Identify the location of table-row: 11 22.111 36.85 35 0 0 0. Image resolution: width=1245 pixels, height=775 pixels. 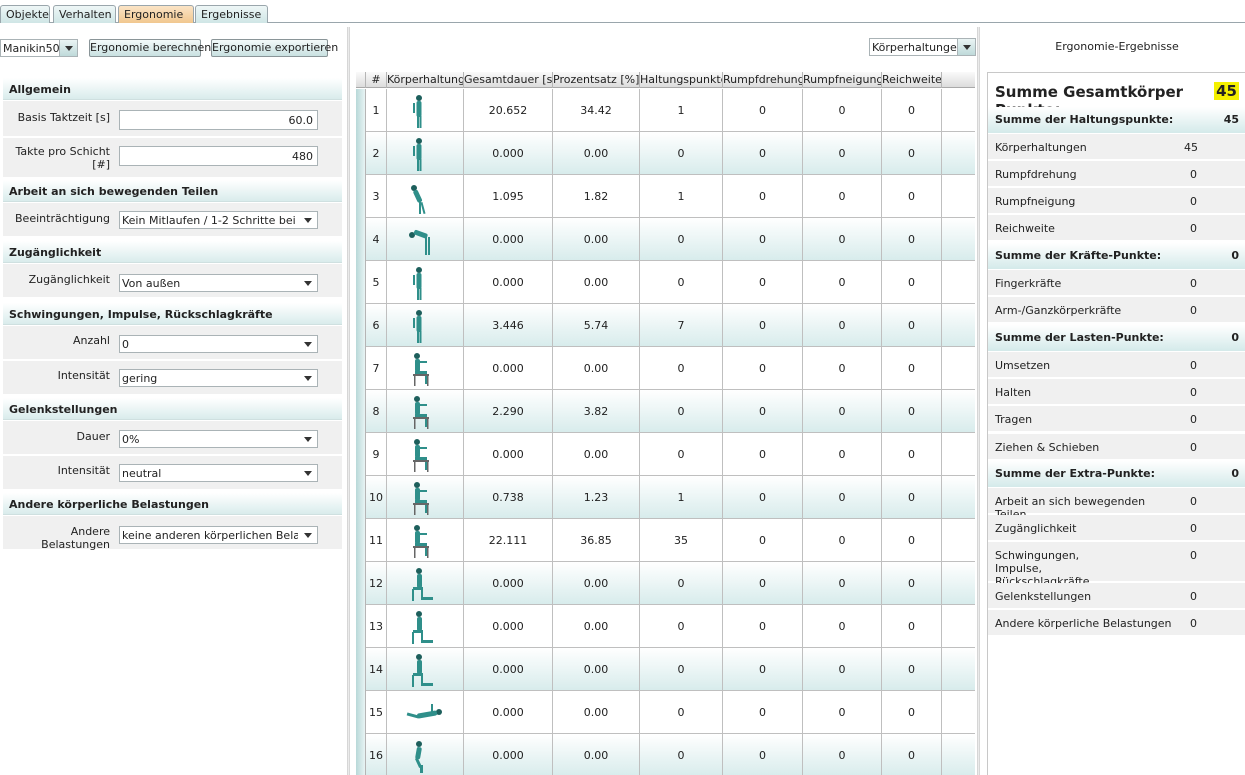
(665, 540).